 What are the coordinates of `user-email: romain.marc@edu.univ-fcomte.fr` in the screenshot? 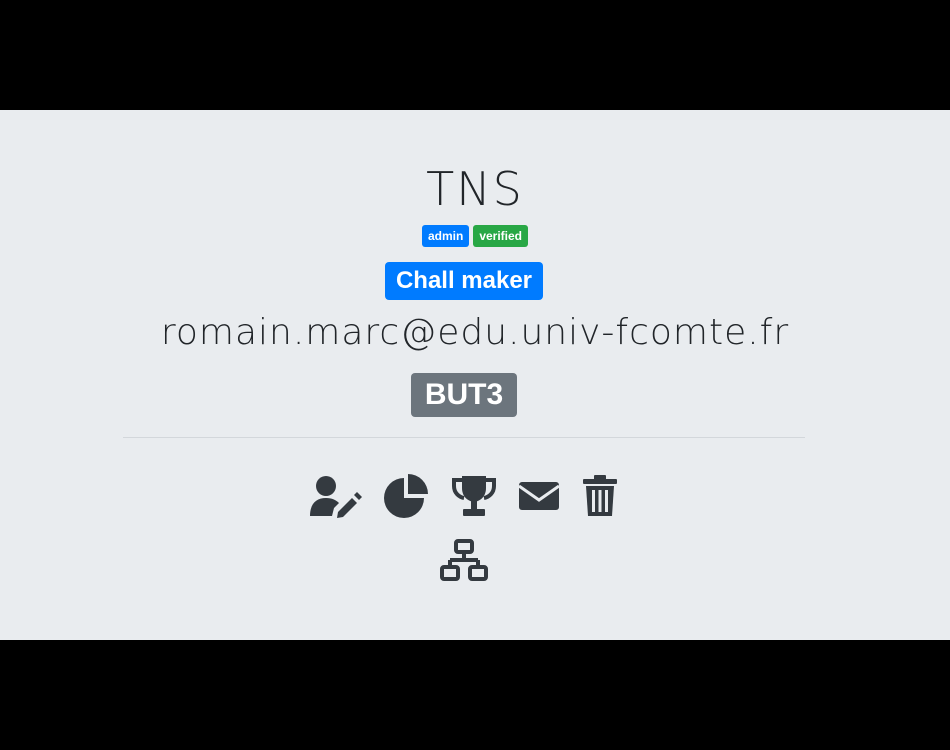 It's located at (475, 332).